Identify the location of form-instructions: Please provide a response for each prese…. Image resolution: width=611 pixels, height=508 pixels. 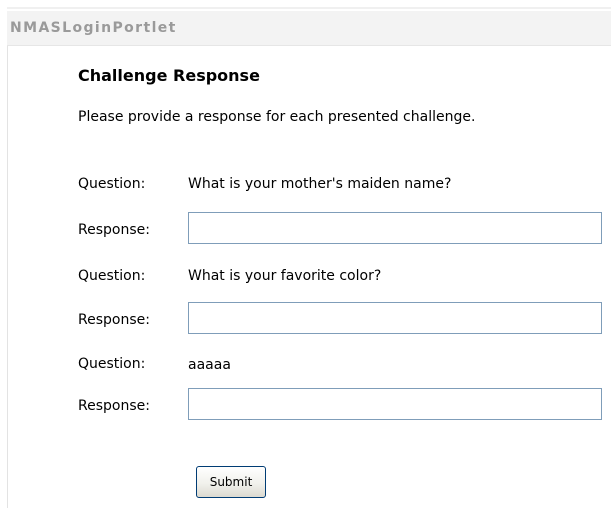
(277, 117).